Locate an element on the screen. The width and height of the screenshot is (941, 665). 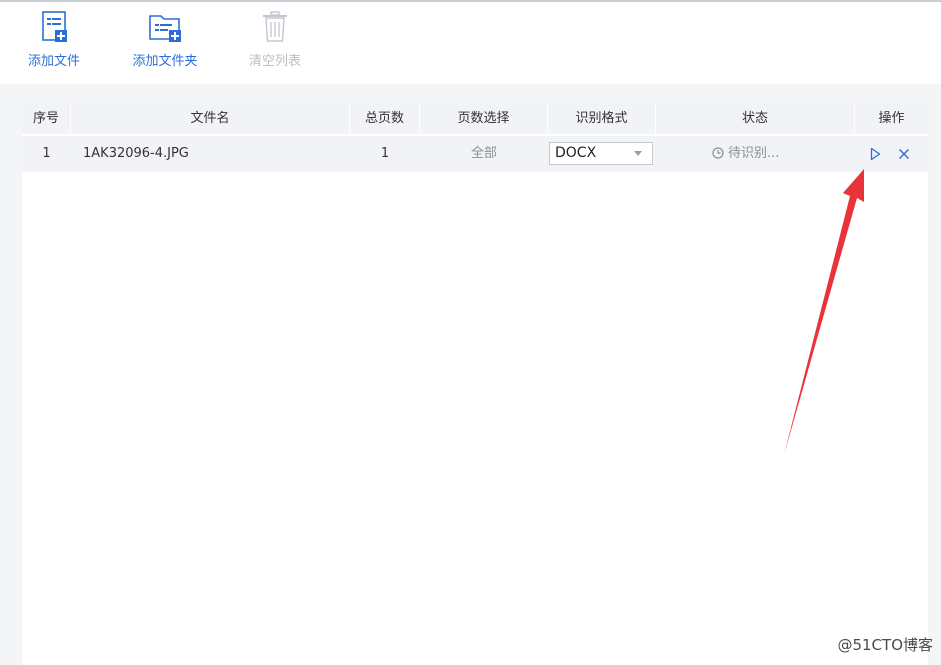
column-header-filename: 文件名 is located at coordinates (210, 119).